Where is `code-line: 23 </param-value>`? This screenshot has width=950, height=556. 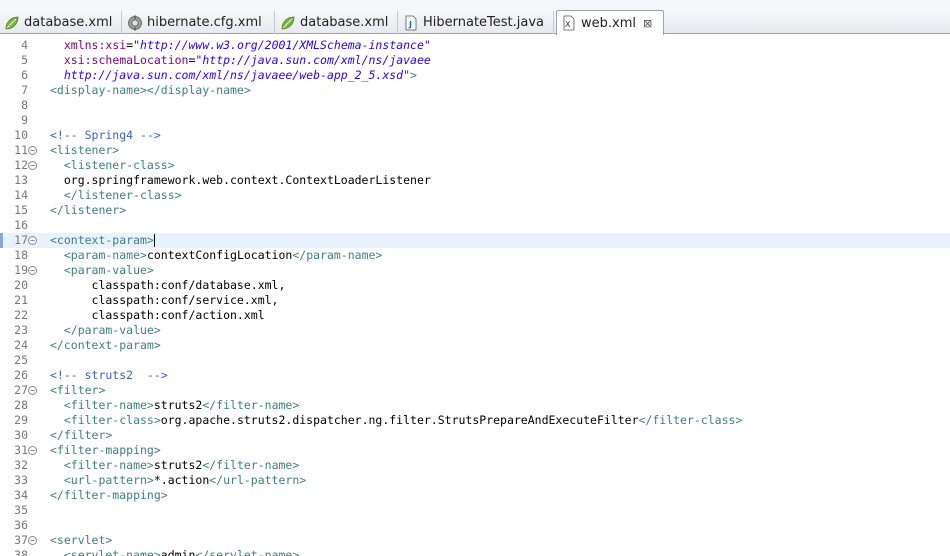 code-line: 23 </param-value> is located at coordinates (475, 330).